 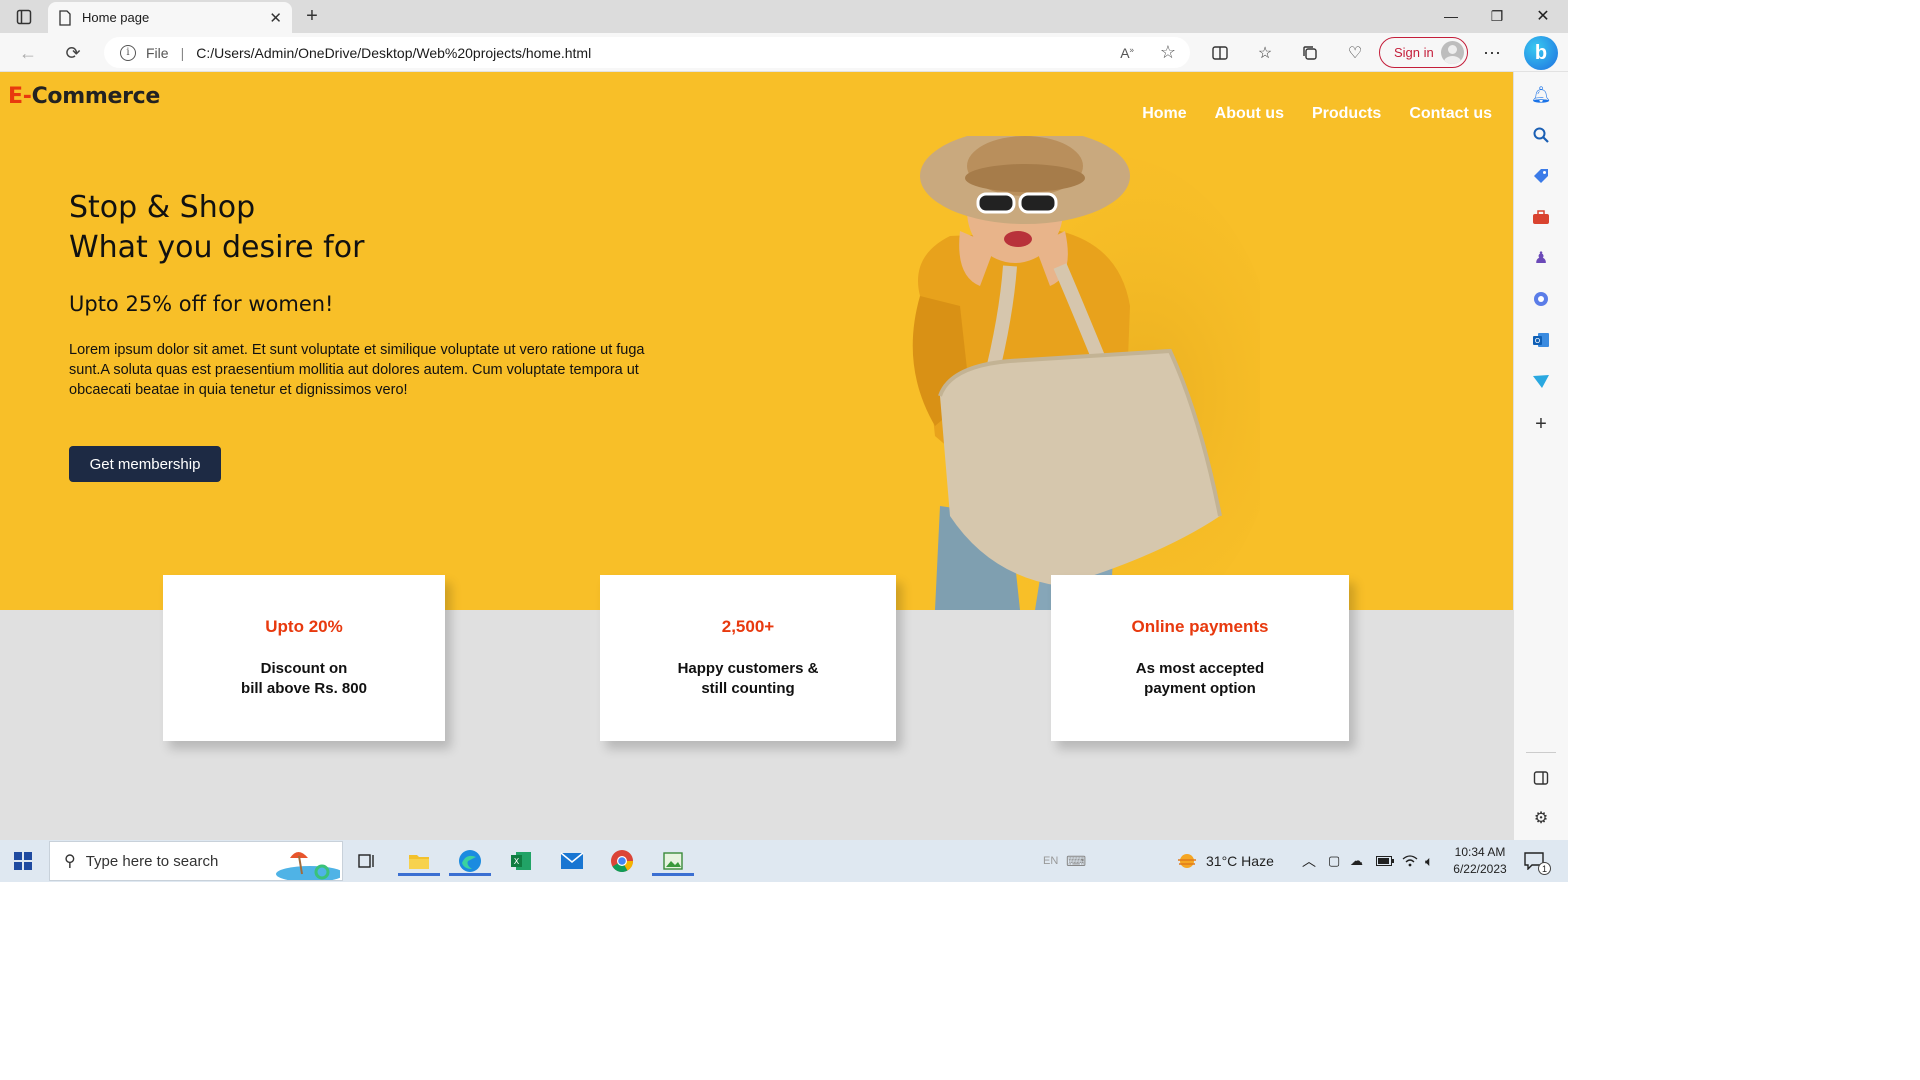 I want to click on add-sidebar-item-icon: +, so click(x=1541, y=424).